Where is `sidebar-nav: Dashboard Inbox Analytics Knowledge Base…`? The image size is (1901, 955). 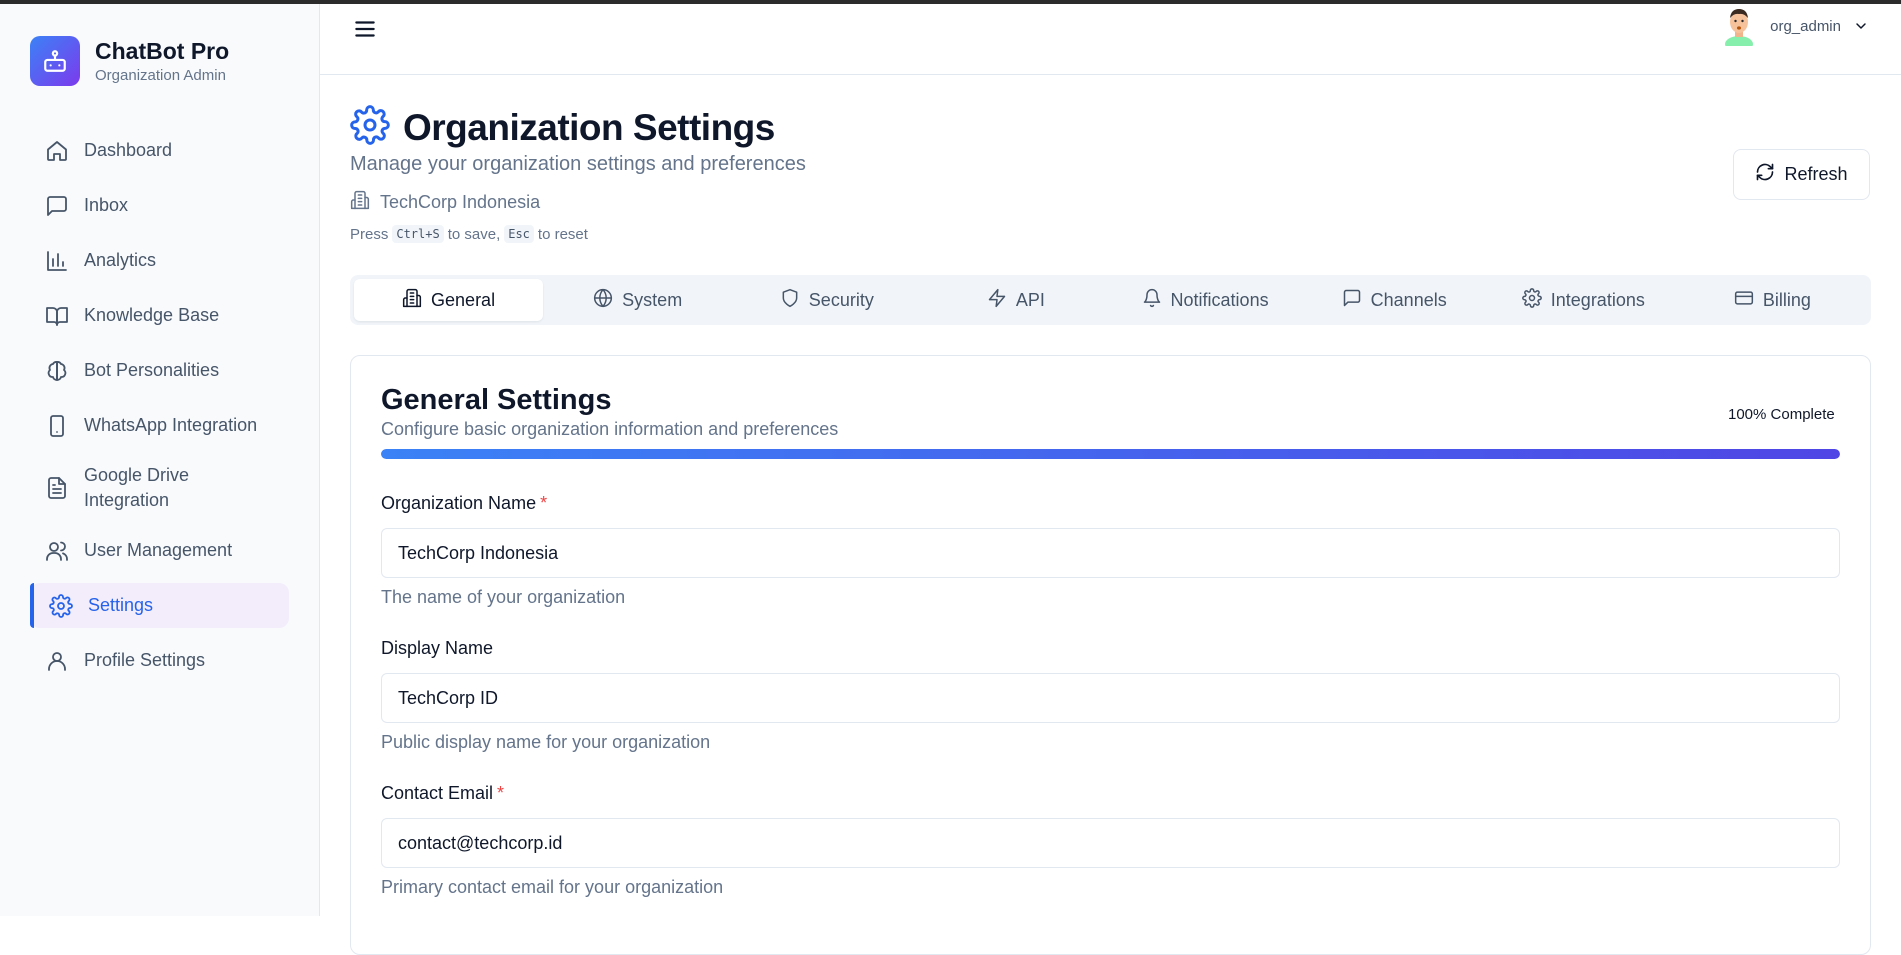
sidebar-nav: Dashboard Inbox Analytics Knowledge Base… is located at coordinates (159, 410).